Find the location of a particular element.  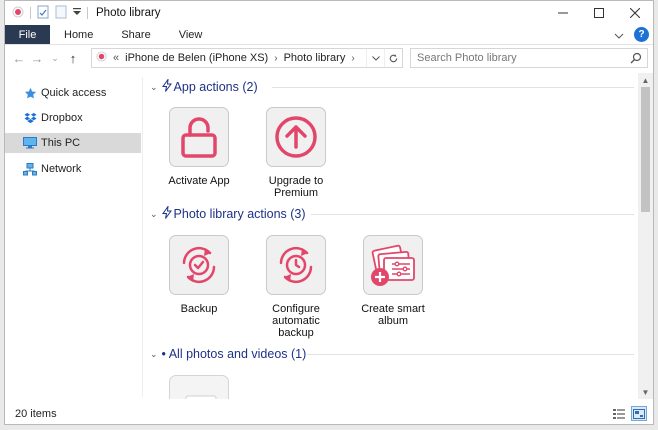

sidebar-item-quick-access: Quick access is located at coordinates (73, 93).